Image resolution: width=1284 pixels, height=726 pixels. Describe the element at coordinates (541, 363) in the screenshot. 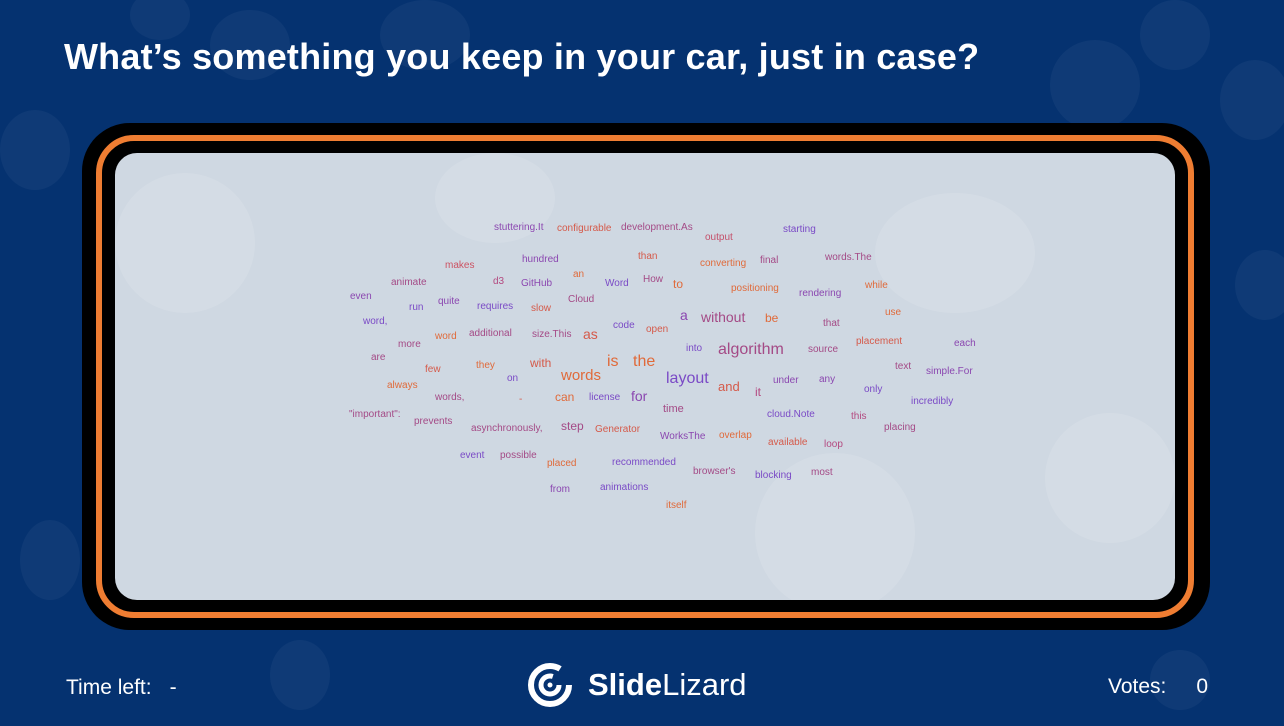

I see `word-cloud-word: with` at that location.